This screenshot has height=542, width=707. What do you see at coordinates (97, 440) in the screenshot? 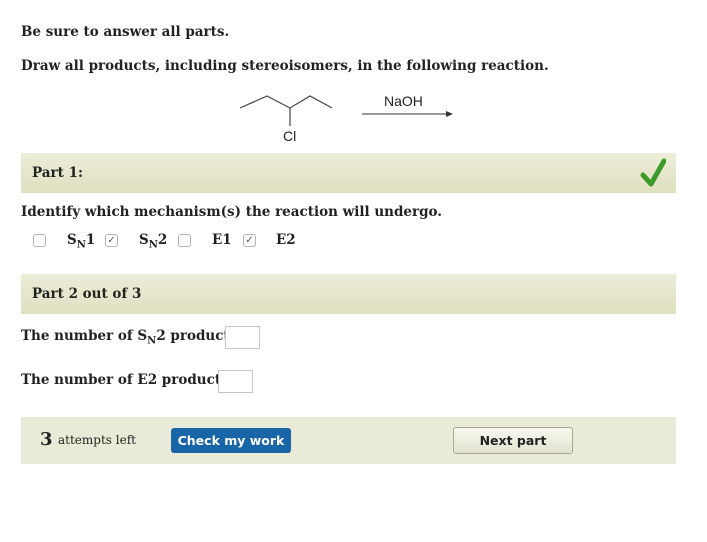
I see `attempts-label: attempts left` at bounding box center [97, 440].